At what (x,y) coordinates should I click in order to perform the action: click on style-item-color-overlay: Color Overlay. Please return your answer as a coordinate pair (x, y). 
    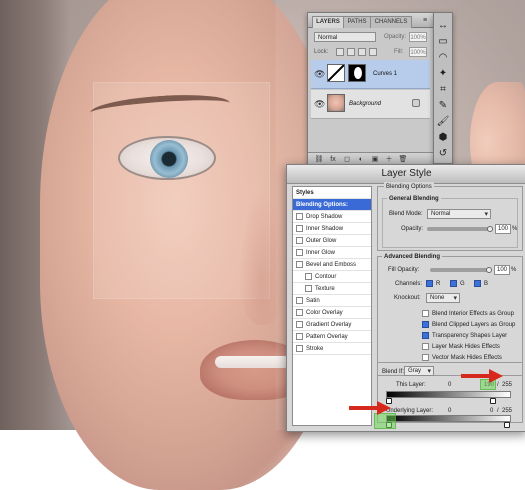
    Looking at the image, I should click on (332, 313).